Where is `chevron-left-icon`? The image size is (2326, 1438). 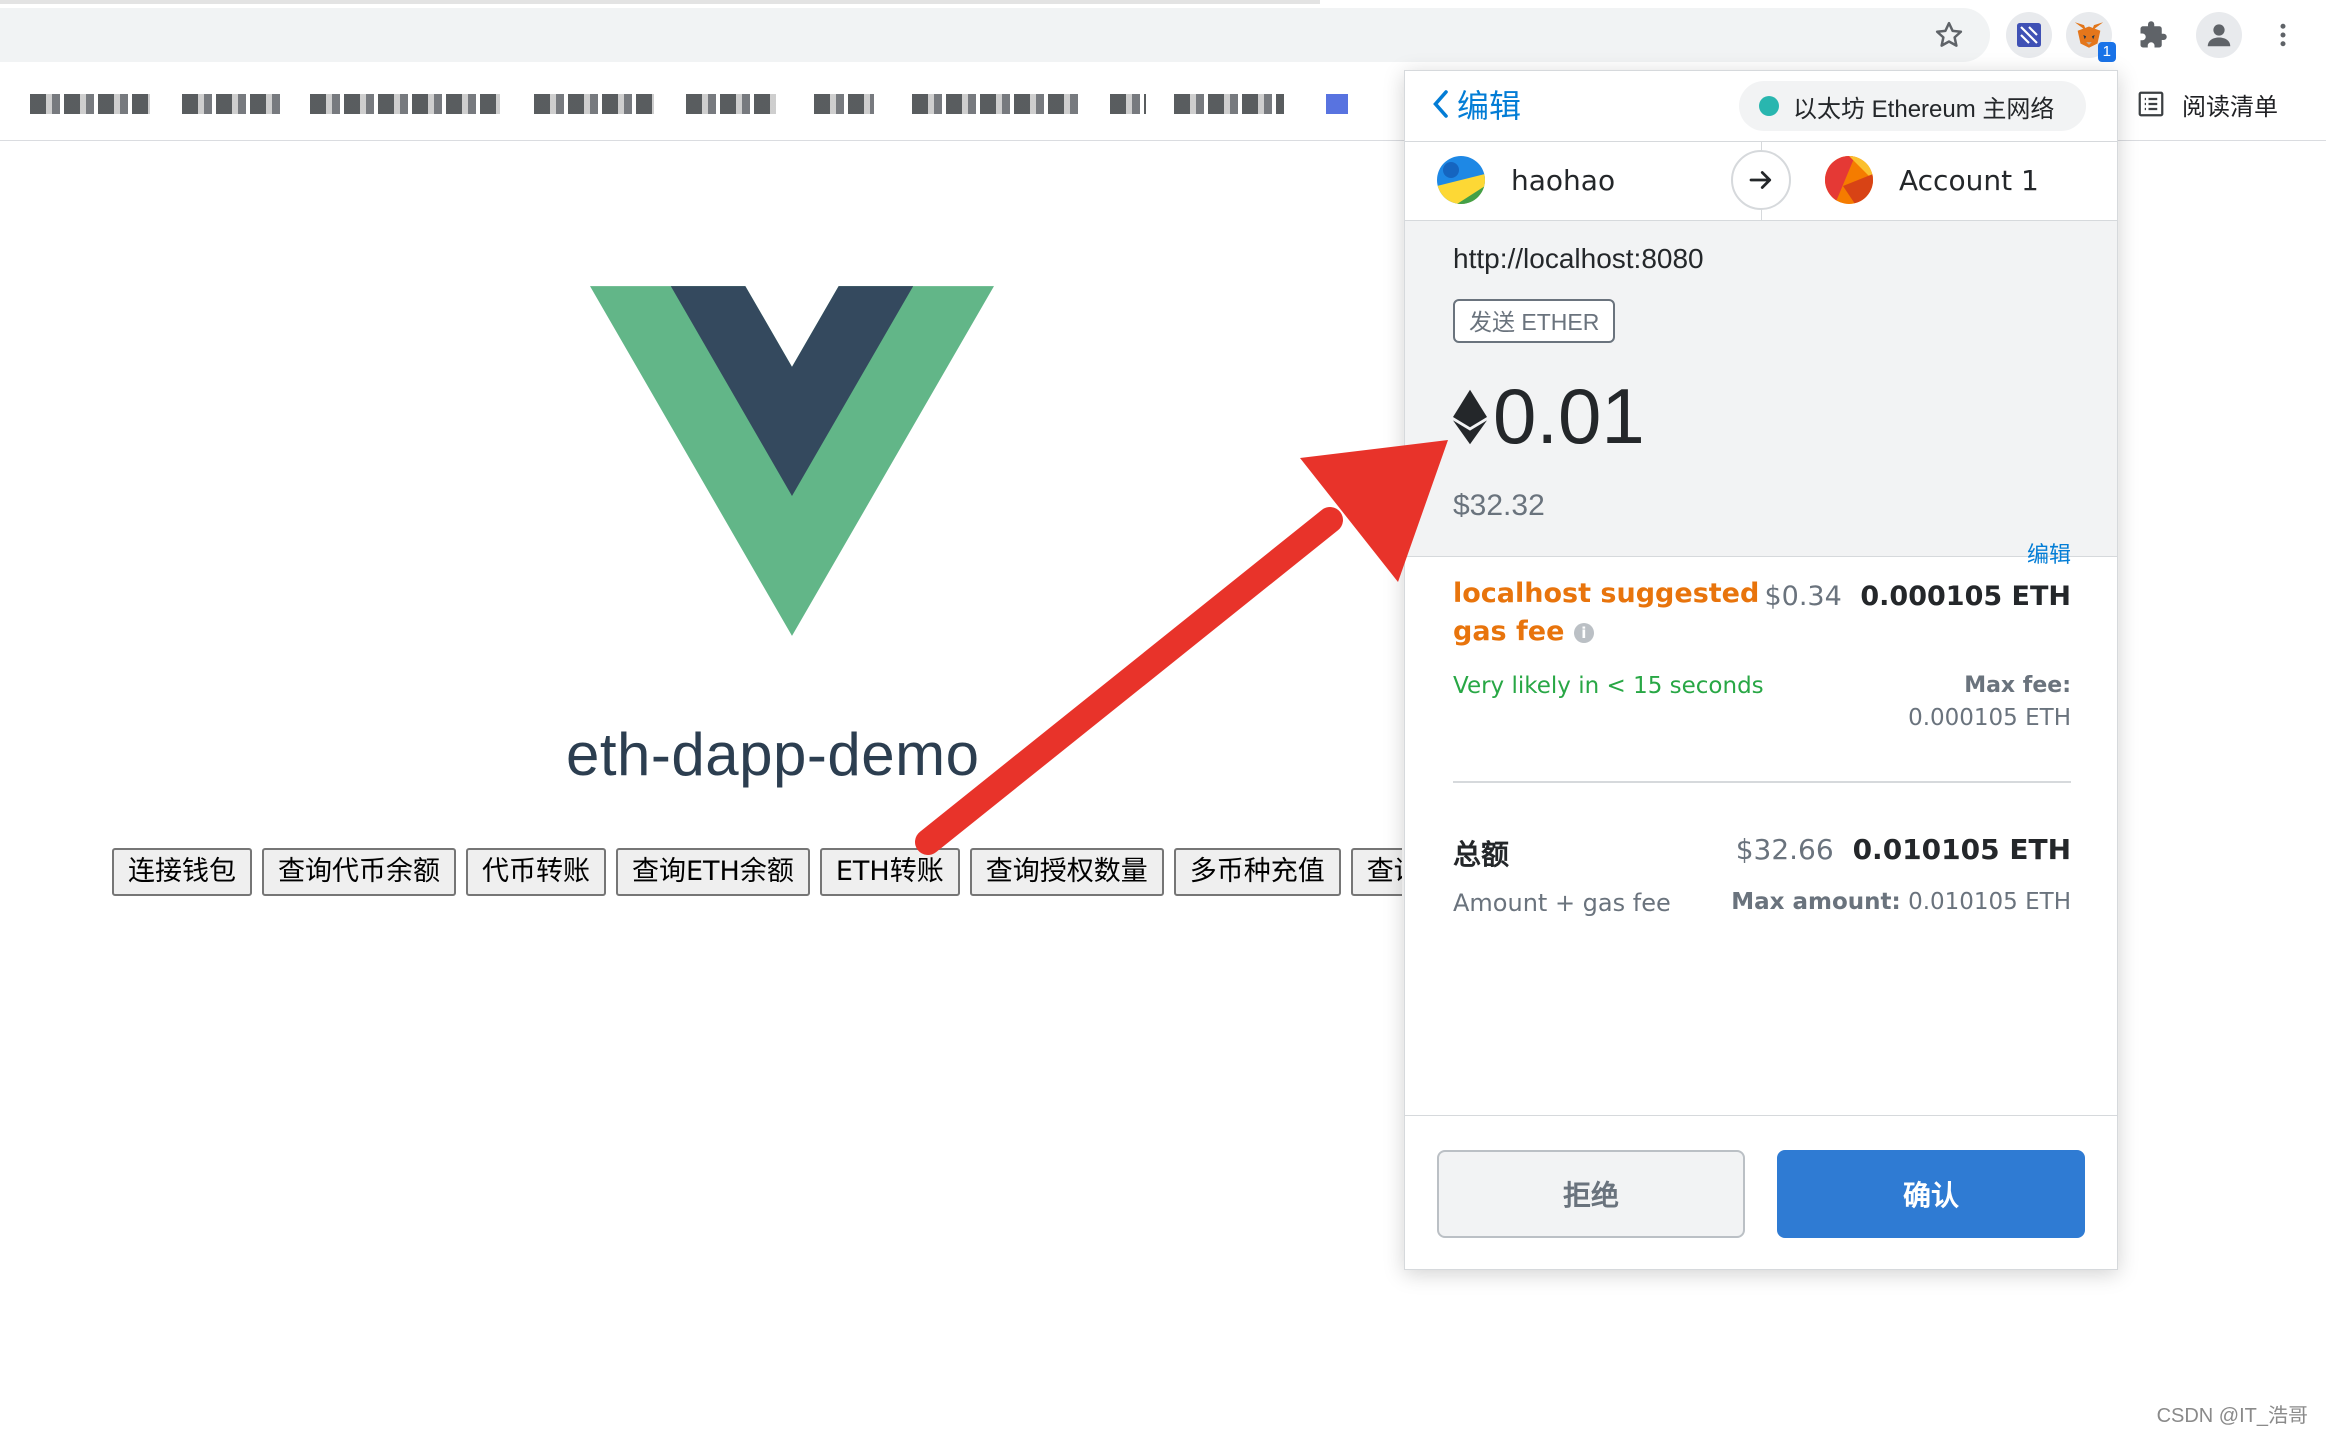 chevron-left-icon is located at coordinates (1440, 104).